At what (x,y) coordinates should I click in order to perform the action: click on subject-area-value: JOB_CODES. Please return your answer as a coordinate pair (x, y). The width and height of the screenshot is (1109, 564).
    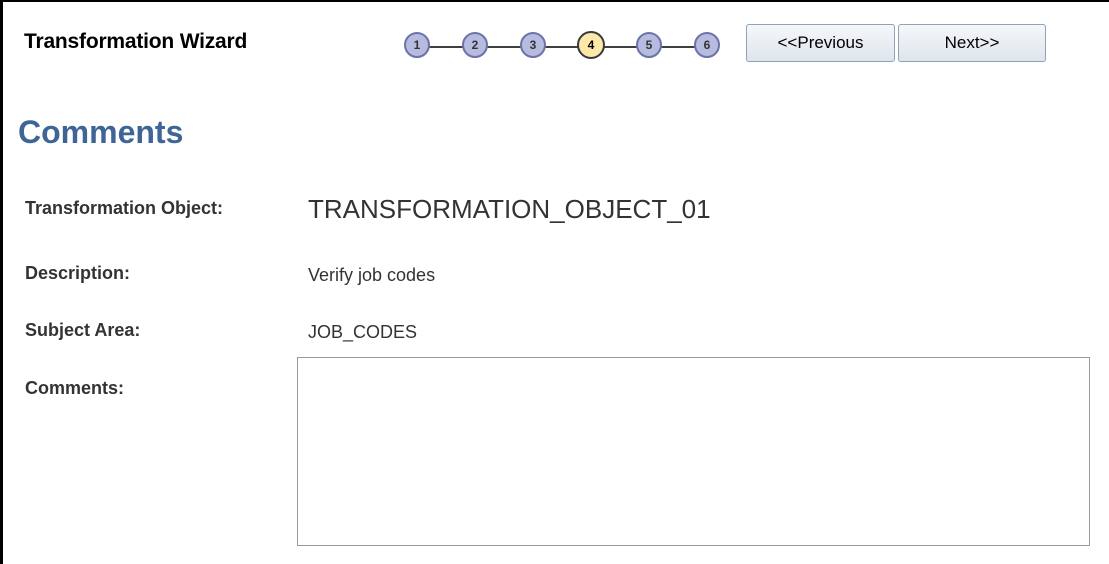
    Looking at the image, I should click on (363, 332).